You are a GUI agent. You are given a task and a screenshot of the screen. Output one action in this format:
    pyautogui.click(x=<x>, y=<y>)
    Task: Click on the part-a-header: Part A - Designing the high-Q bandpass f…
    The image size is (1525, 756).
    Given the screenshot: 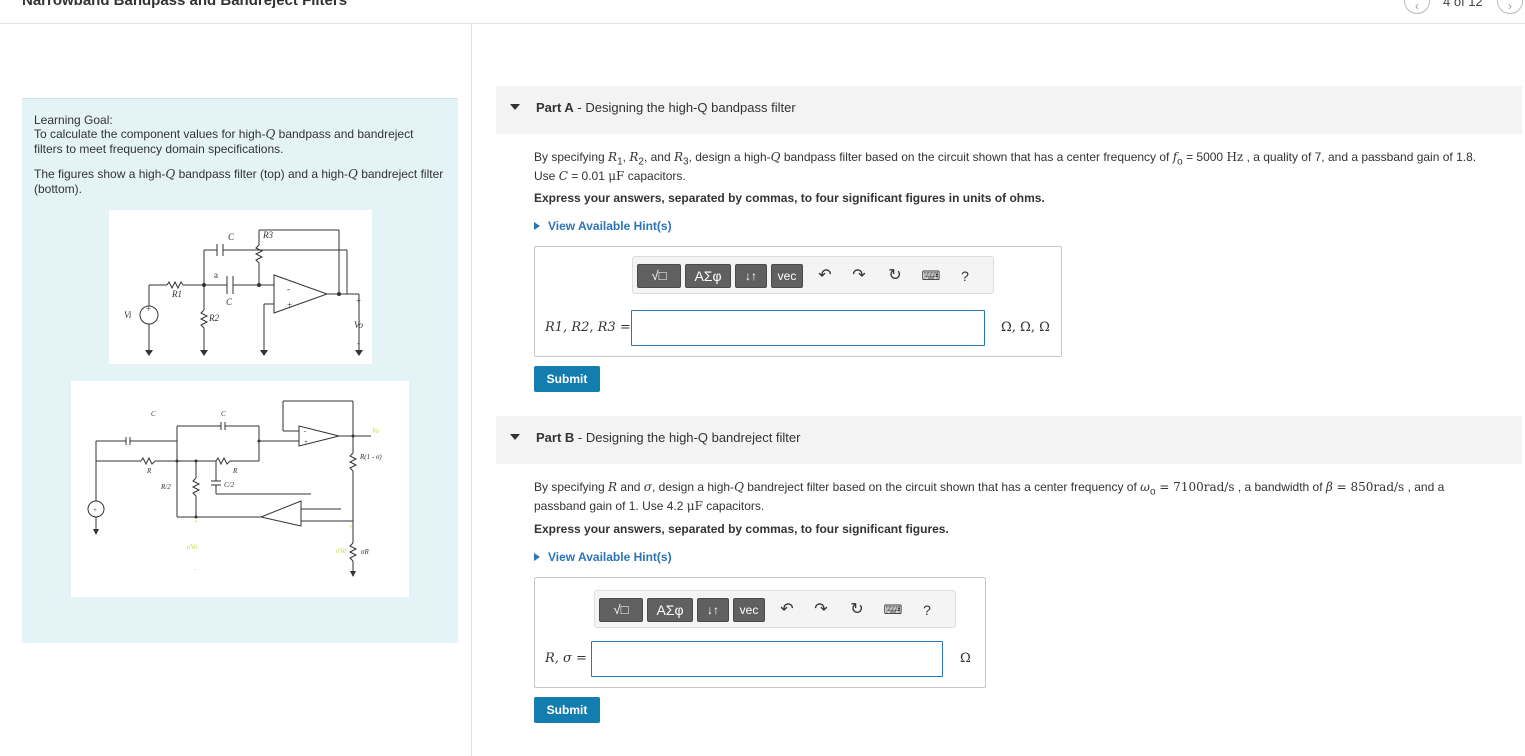 What is the action you would take?
    pyautogui.click(x=1009, y=110)
    